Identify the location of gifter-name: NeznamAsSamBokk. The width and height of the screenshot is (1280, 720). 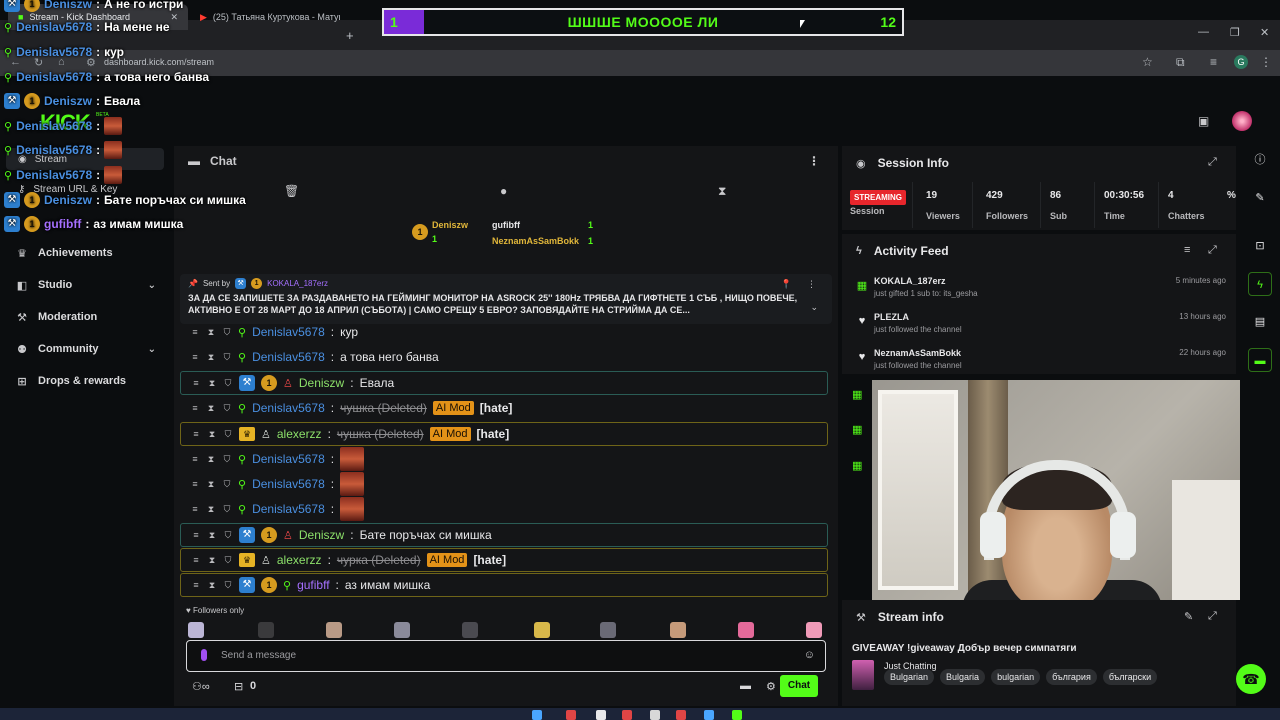
(535, 241).